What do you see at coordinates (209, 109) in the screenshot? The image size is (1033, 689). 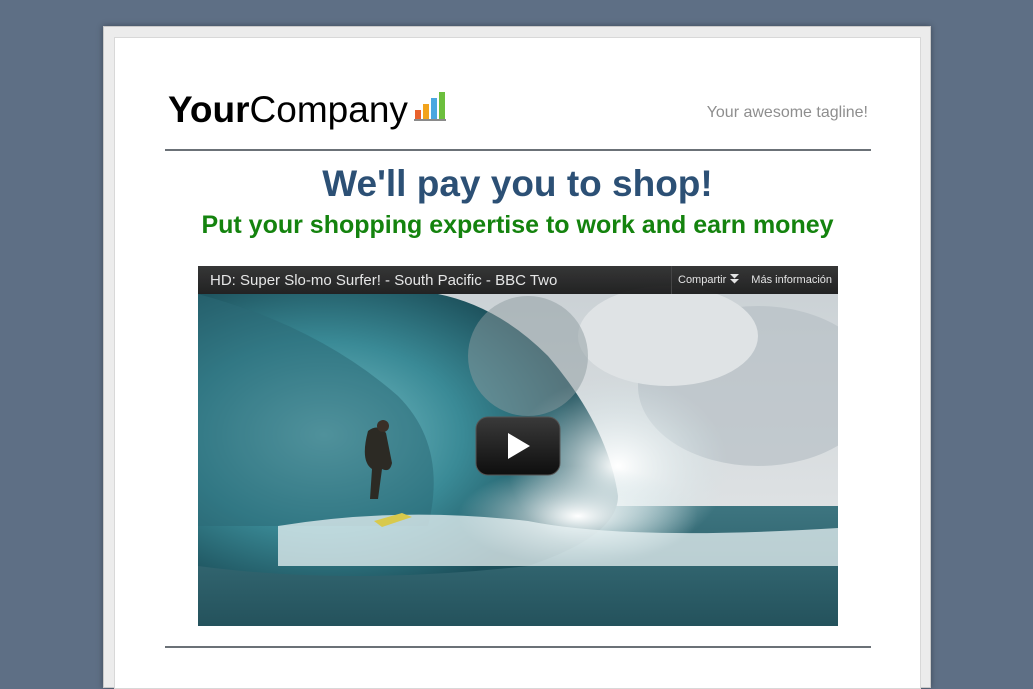 I see `logo-text-bold: Your` at bounding box center [209, 109].